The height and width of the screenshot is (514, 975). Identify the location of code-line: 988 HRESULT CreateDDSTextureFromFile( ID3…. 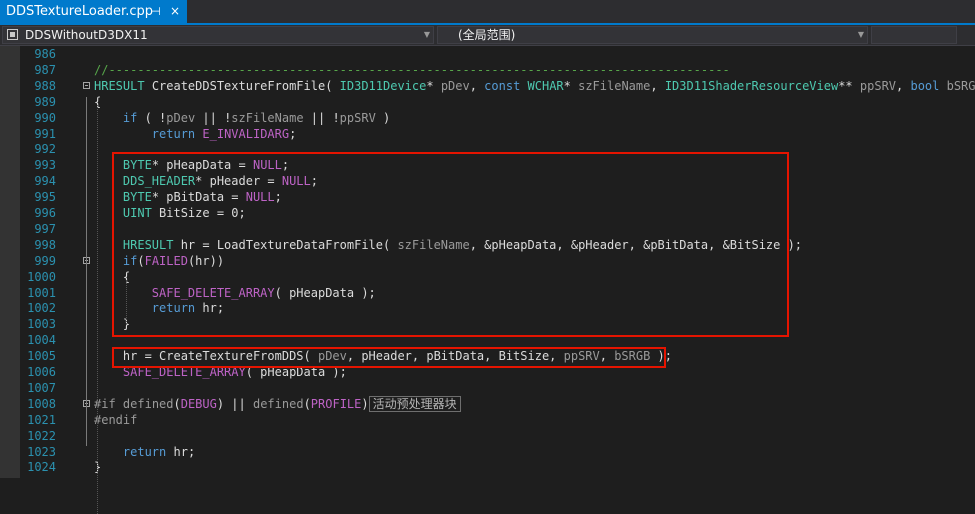
(487, 86).